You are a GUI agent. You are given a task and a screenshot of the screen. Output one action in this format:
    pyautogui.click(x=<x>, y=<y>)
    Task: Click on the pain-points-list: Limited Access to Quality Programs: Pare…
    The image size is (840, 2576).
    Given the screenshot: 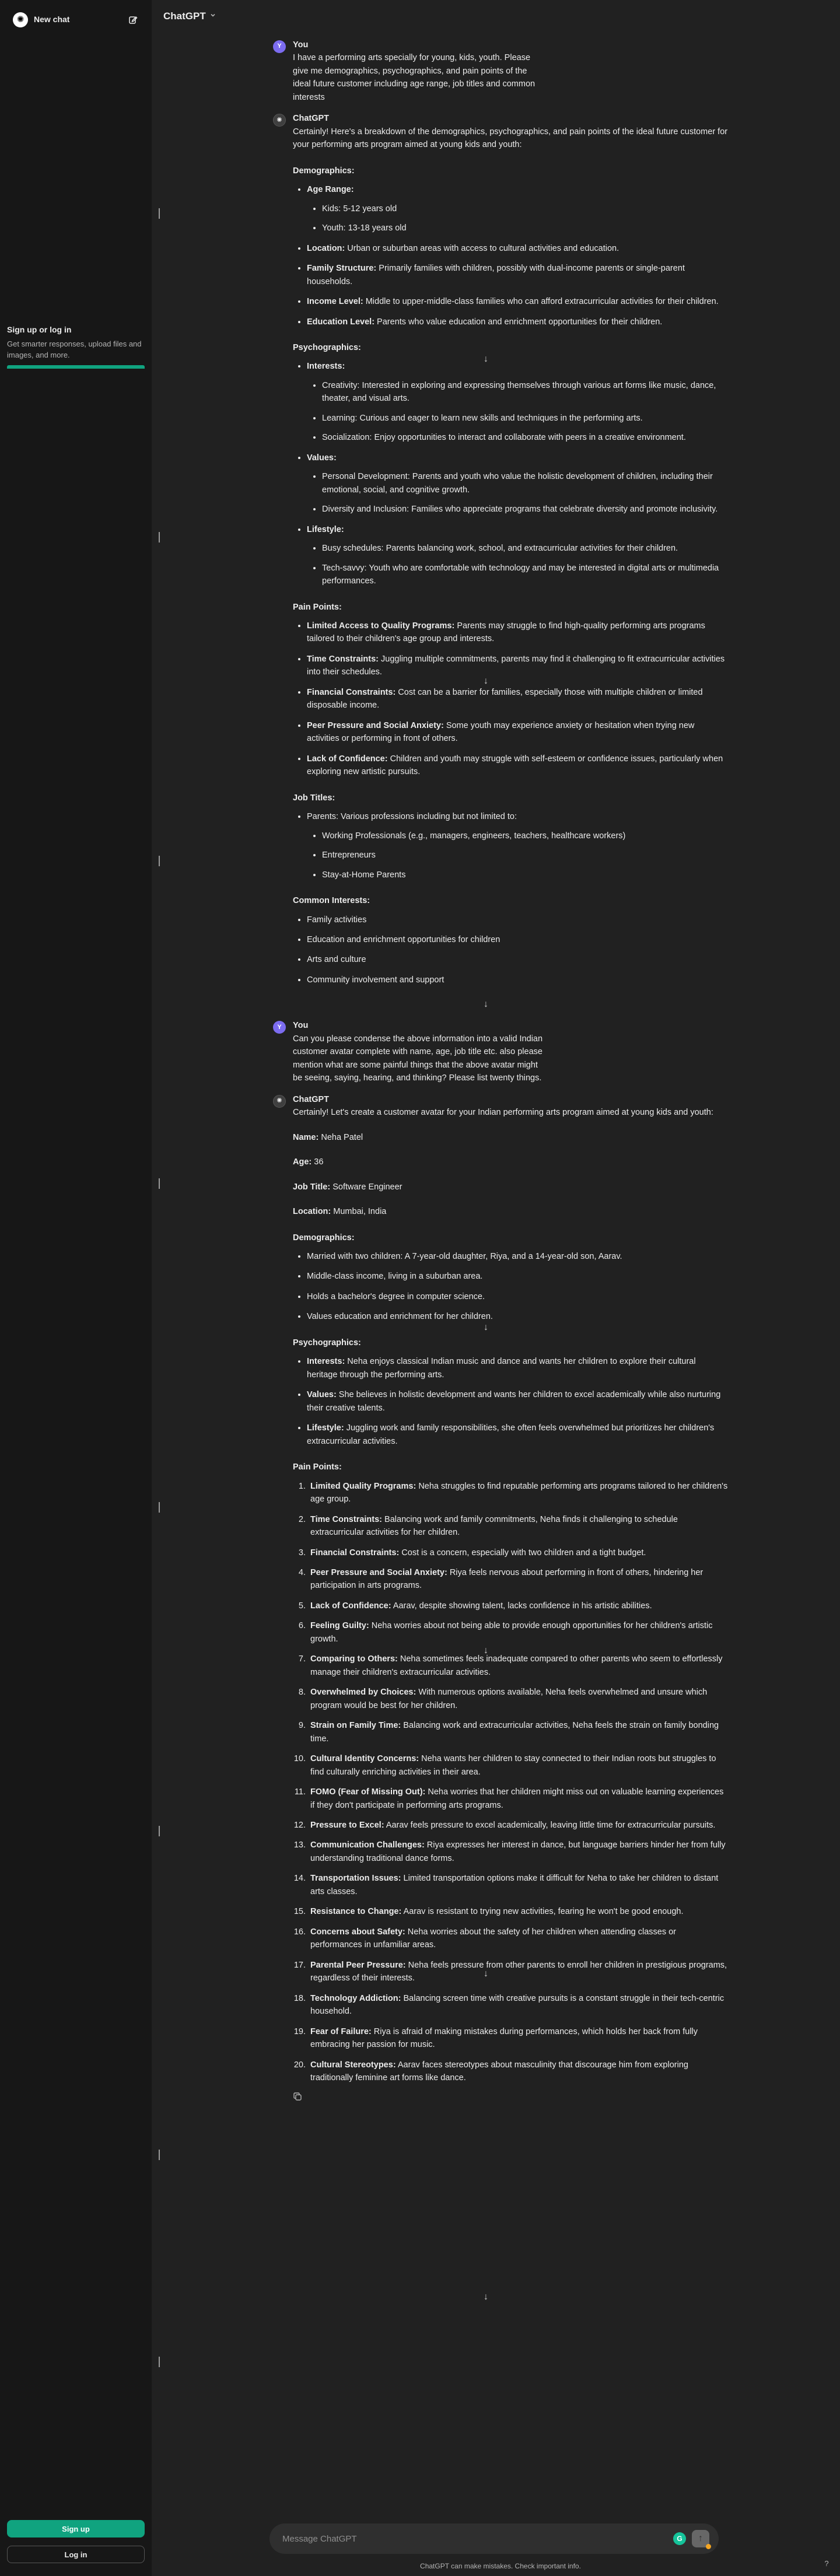 What is the action you would take?
    pyautogui.click(x=517, y=699)
    